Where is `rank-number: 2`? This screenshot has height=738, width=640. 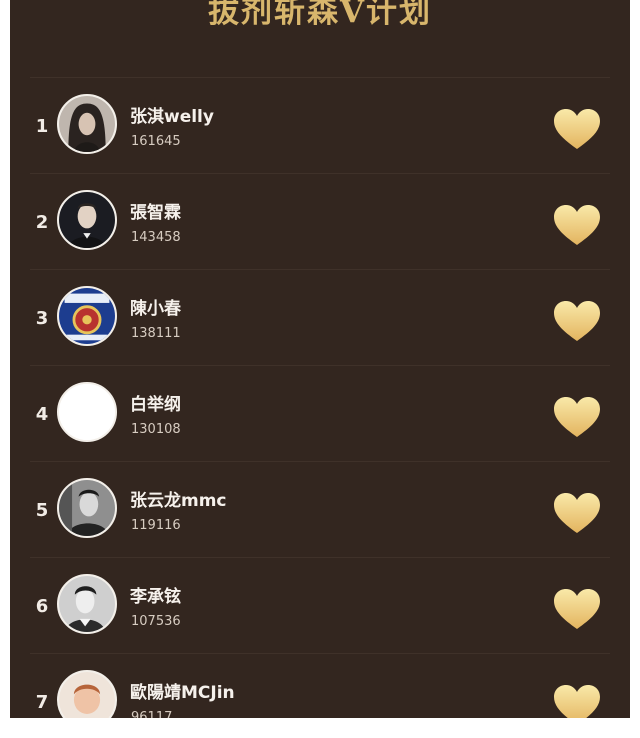
rank-number: 2 is located at coordinates (42, 222).